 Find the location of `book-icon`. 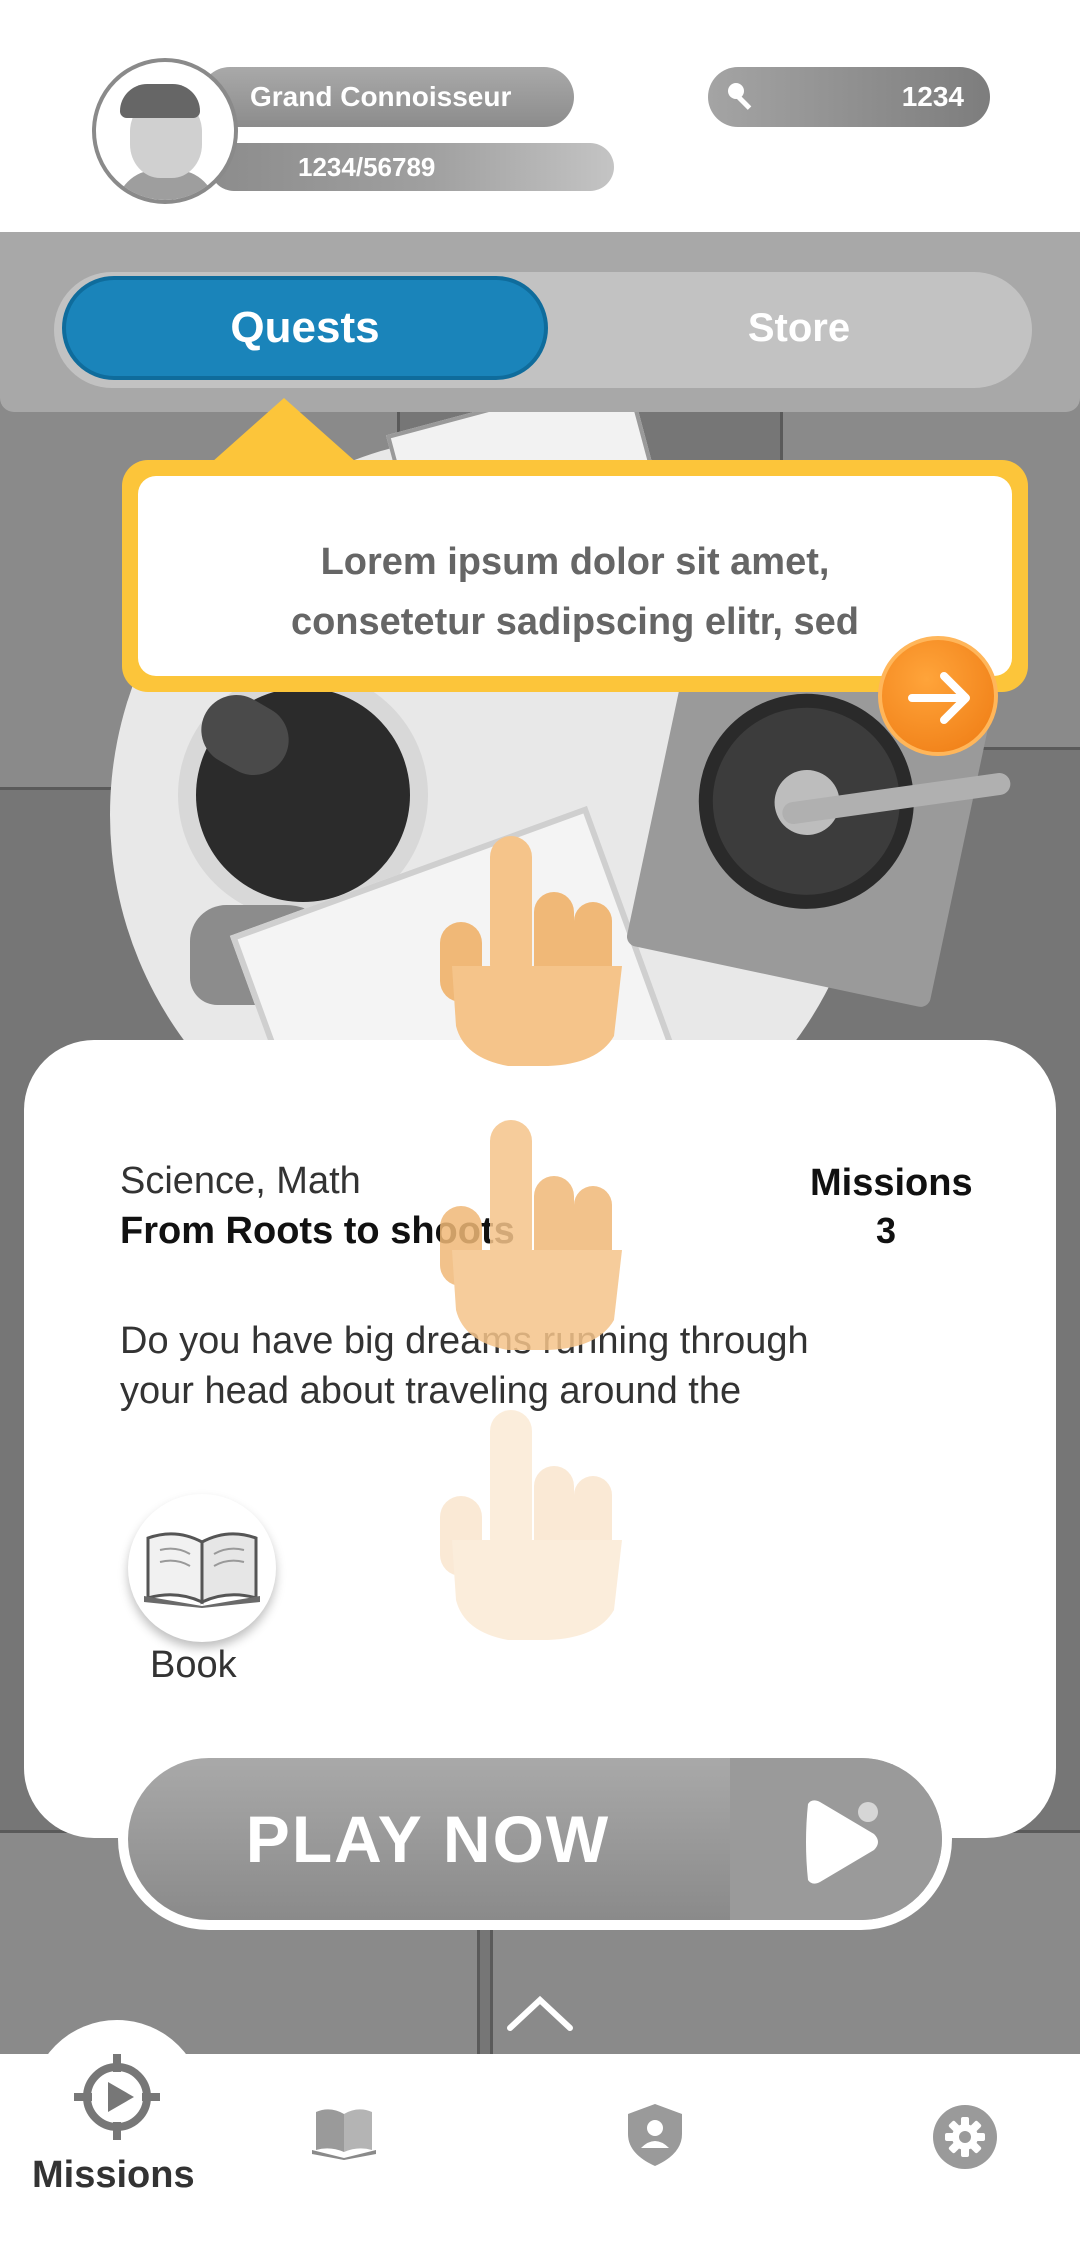

book-icon is located at coordinates (344, 2133).